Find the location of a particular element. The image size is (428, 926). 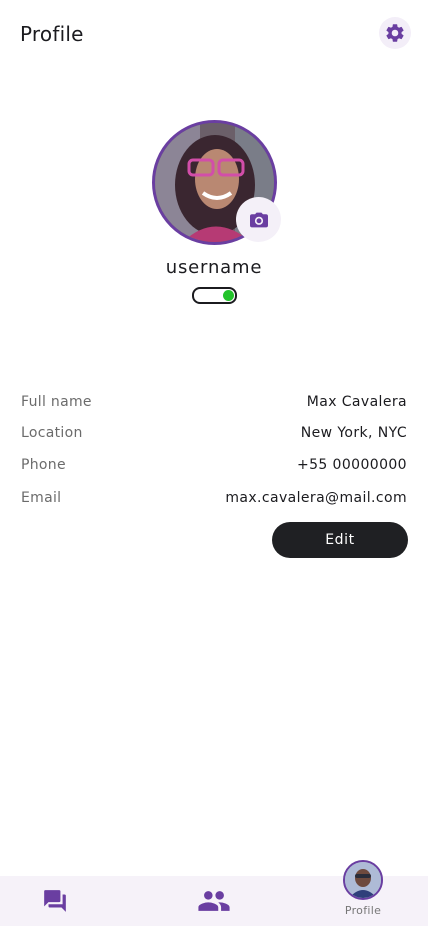

email-row: Email max.cavalera@mail.com is located at coordinates (214, 501).